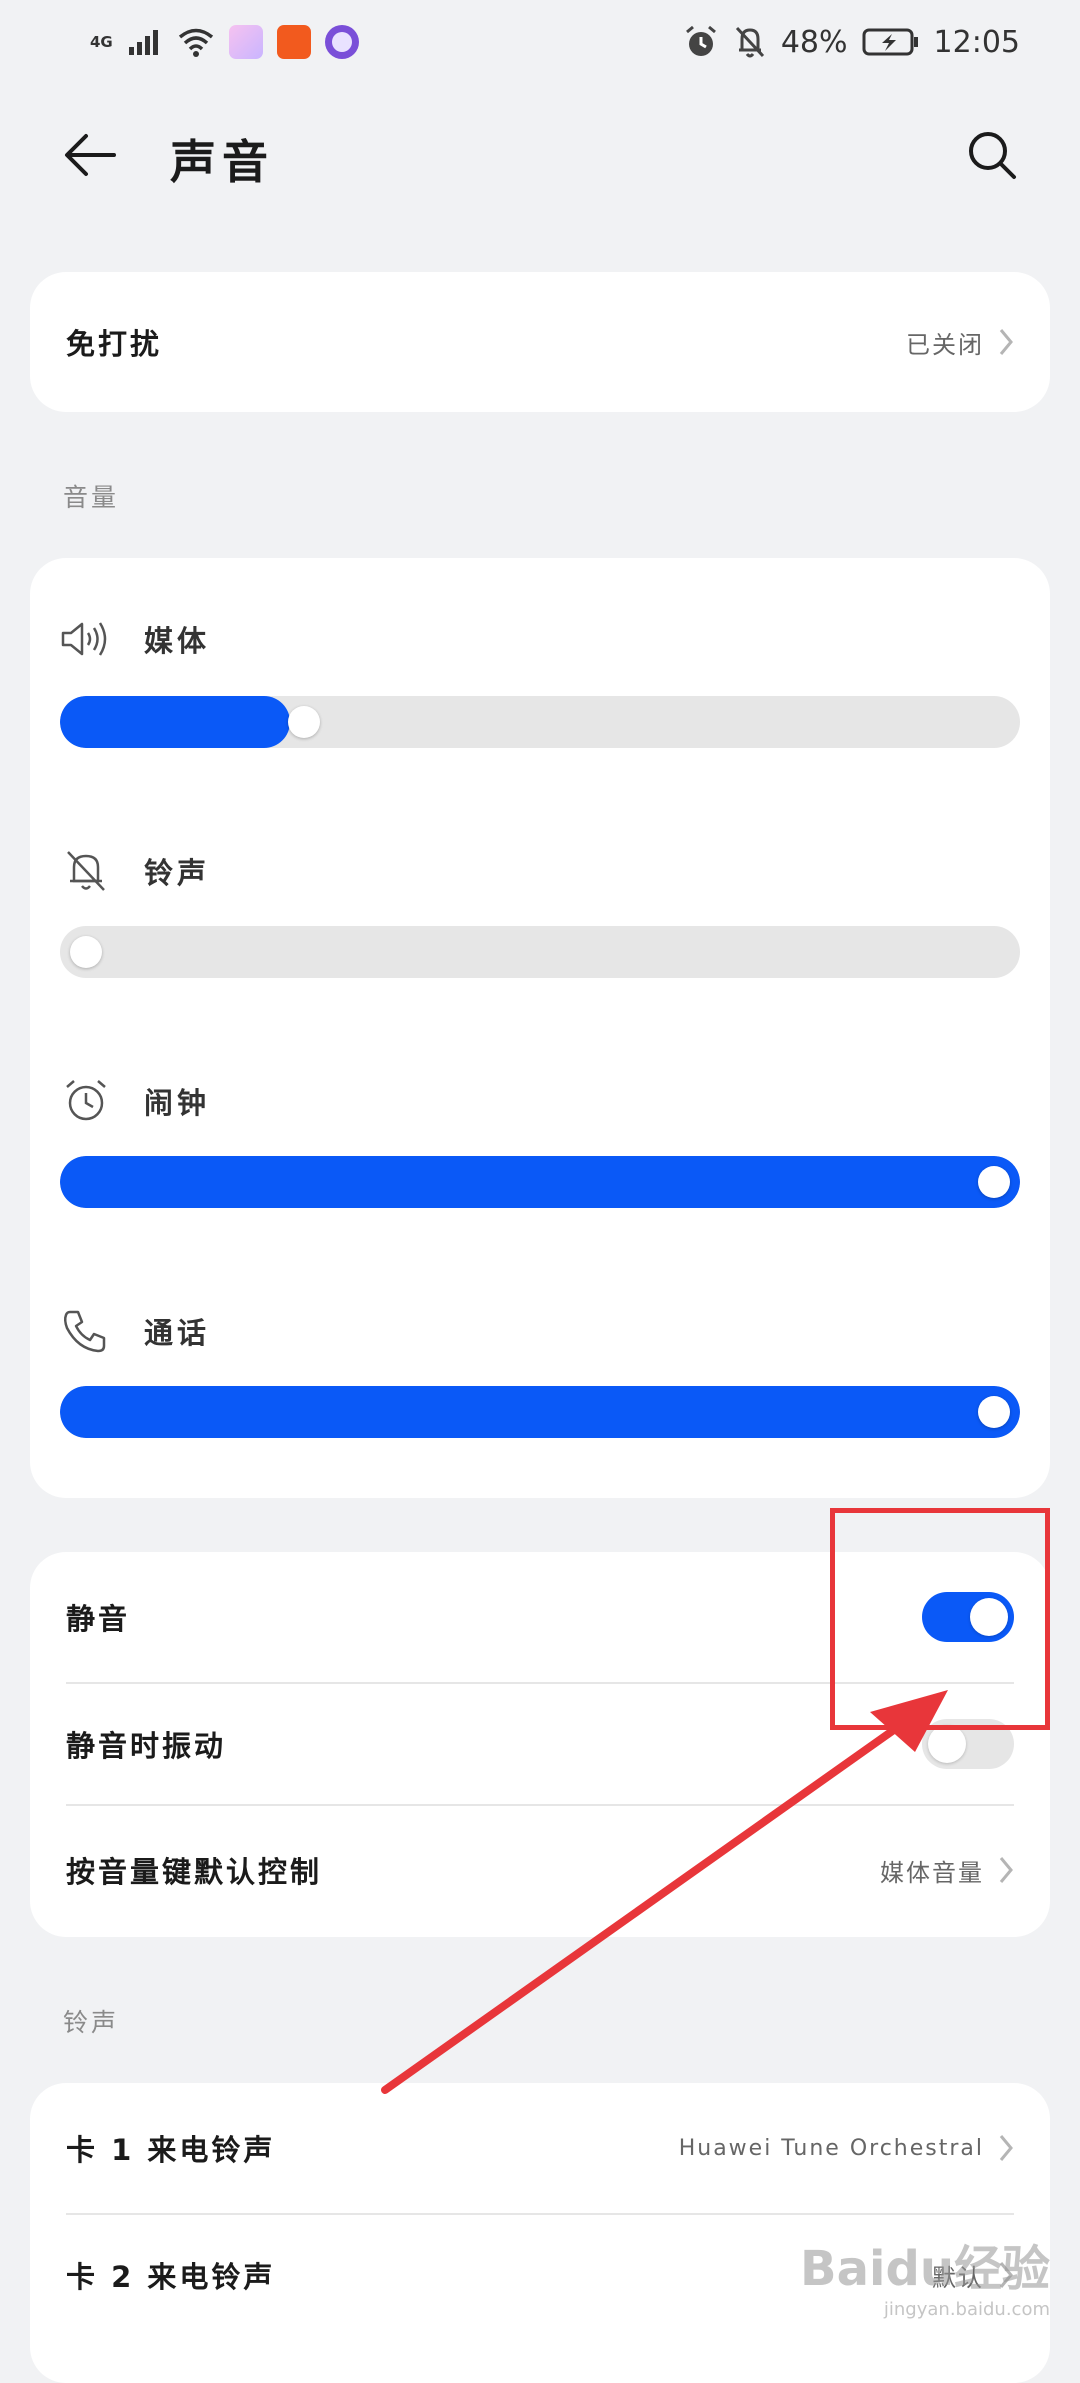 The height and width of the screenshot is (2383, 1080). I want to click on watermark: Baidu经验 jingyan.baidu.com, so click(925, 2274).